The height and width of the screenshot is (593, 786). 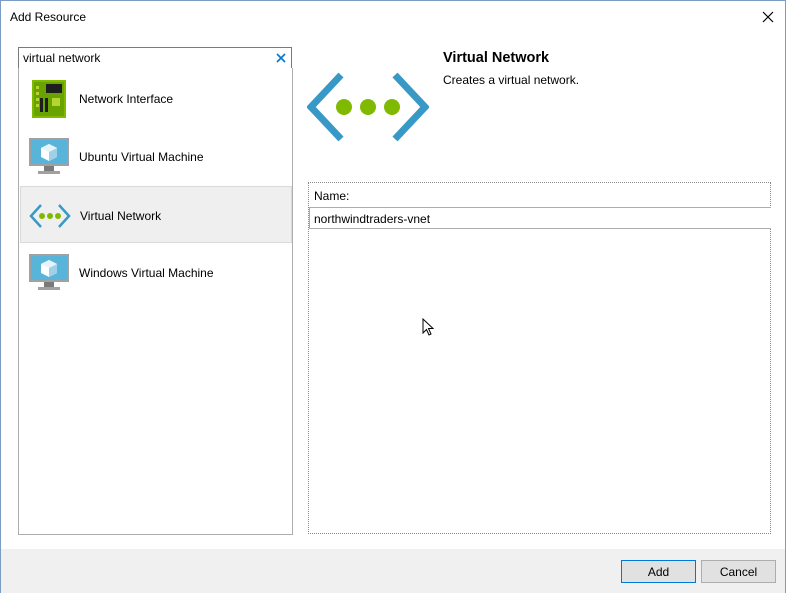 I want to click on dialog-title: Add Resource, so click(x=48, y=17).